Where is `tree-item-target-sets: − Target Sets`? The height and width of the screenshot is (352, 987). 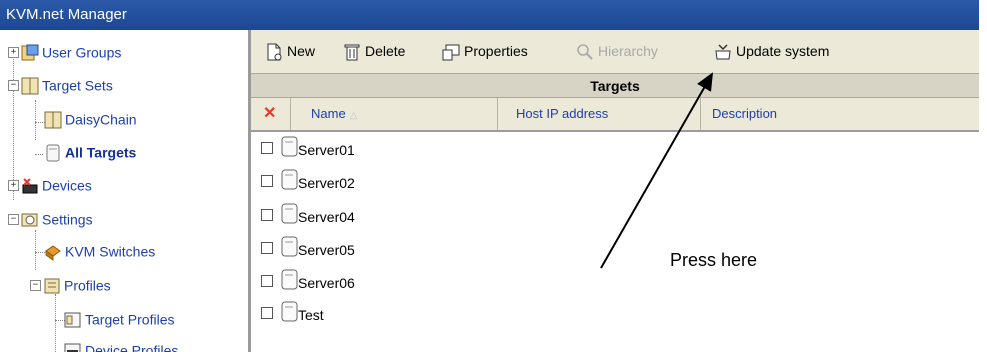 tree-item-target-sets: − Target Sets is located at coordinates (60, 85).